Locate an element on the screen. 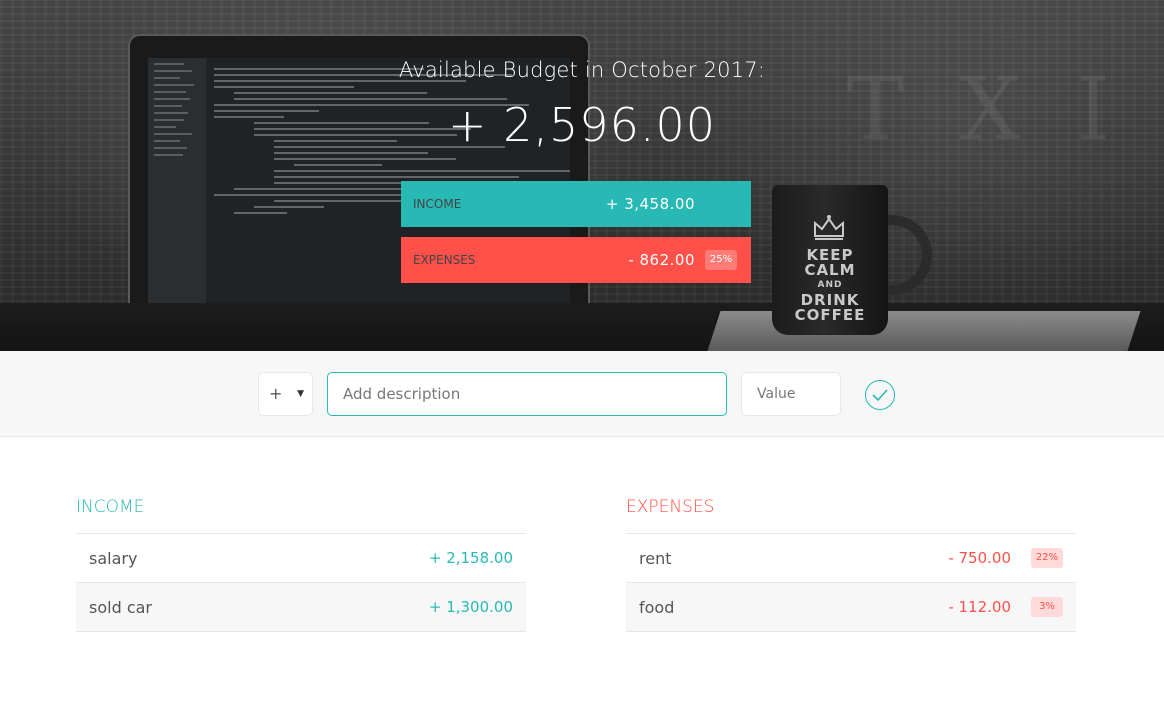 This screenshot has height=720, width=1164. type-select-value: + is located at coordinates (276, 393).